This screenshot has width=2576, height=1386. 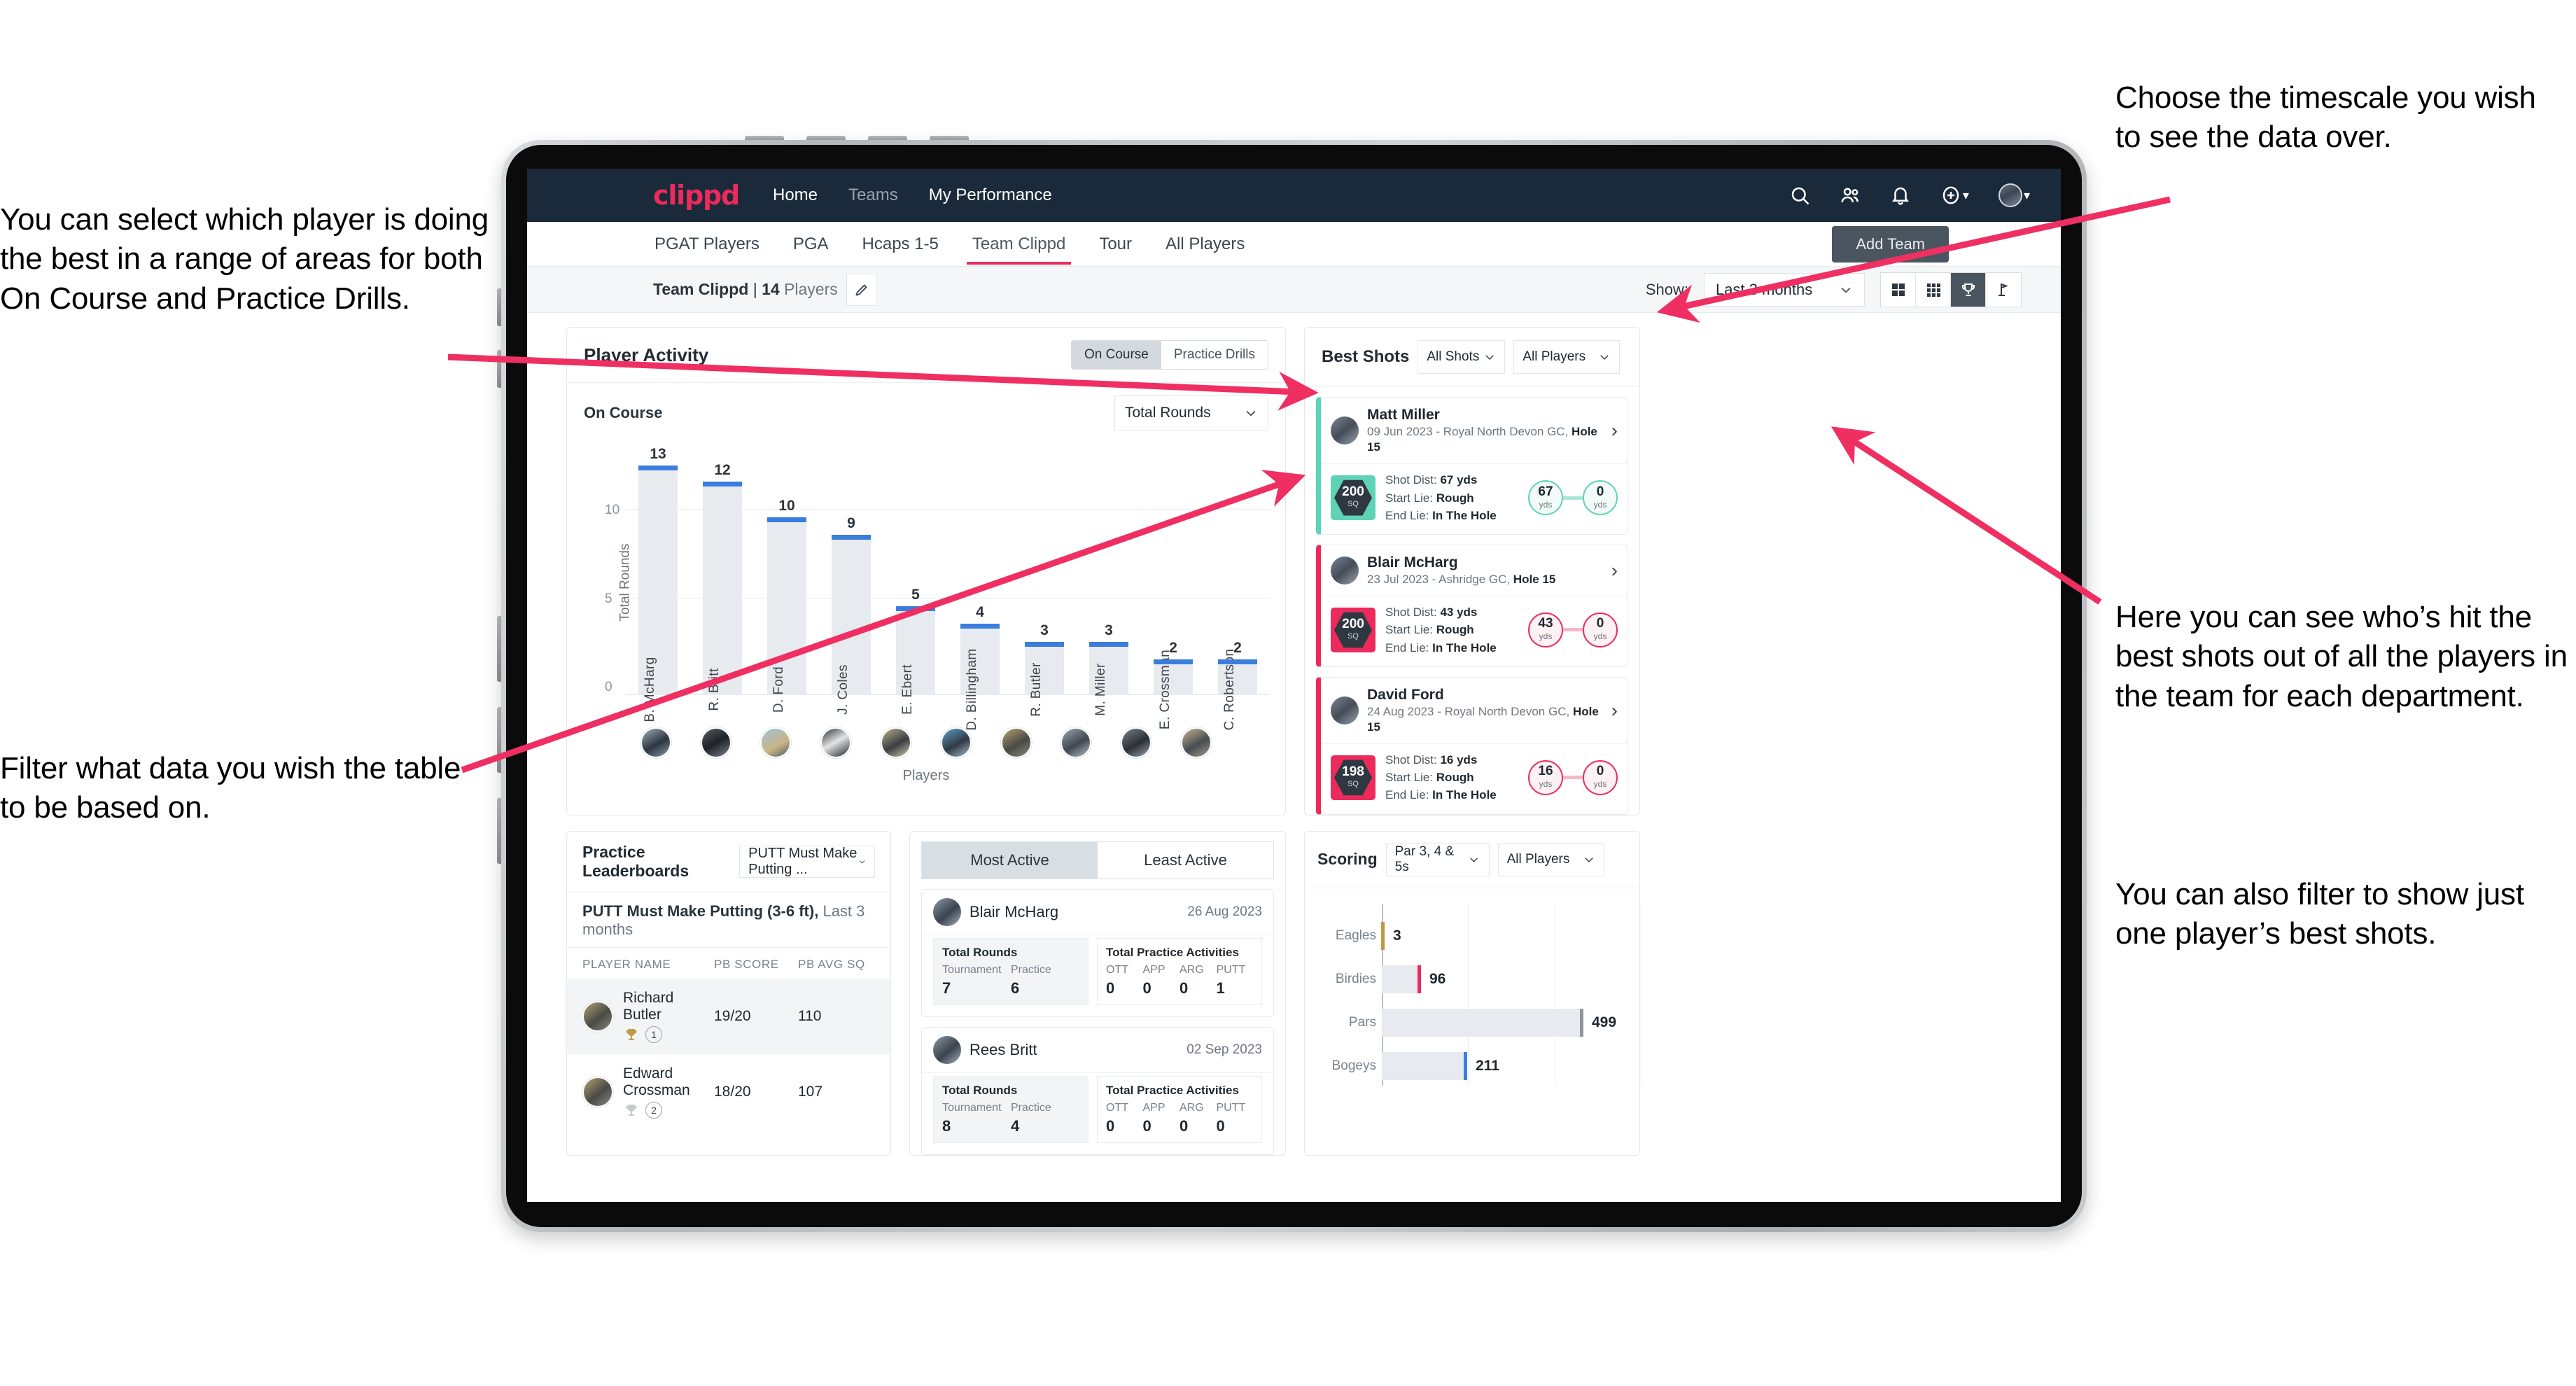 What do you see at coordinates (1154, 1107) in the screenshot?
I see `practice-key: APP` at bounding box center [1154, 1107].